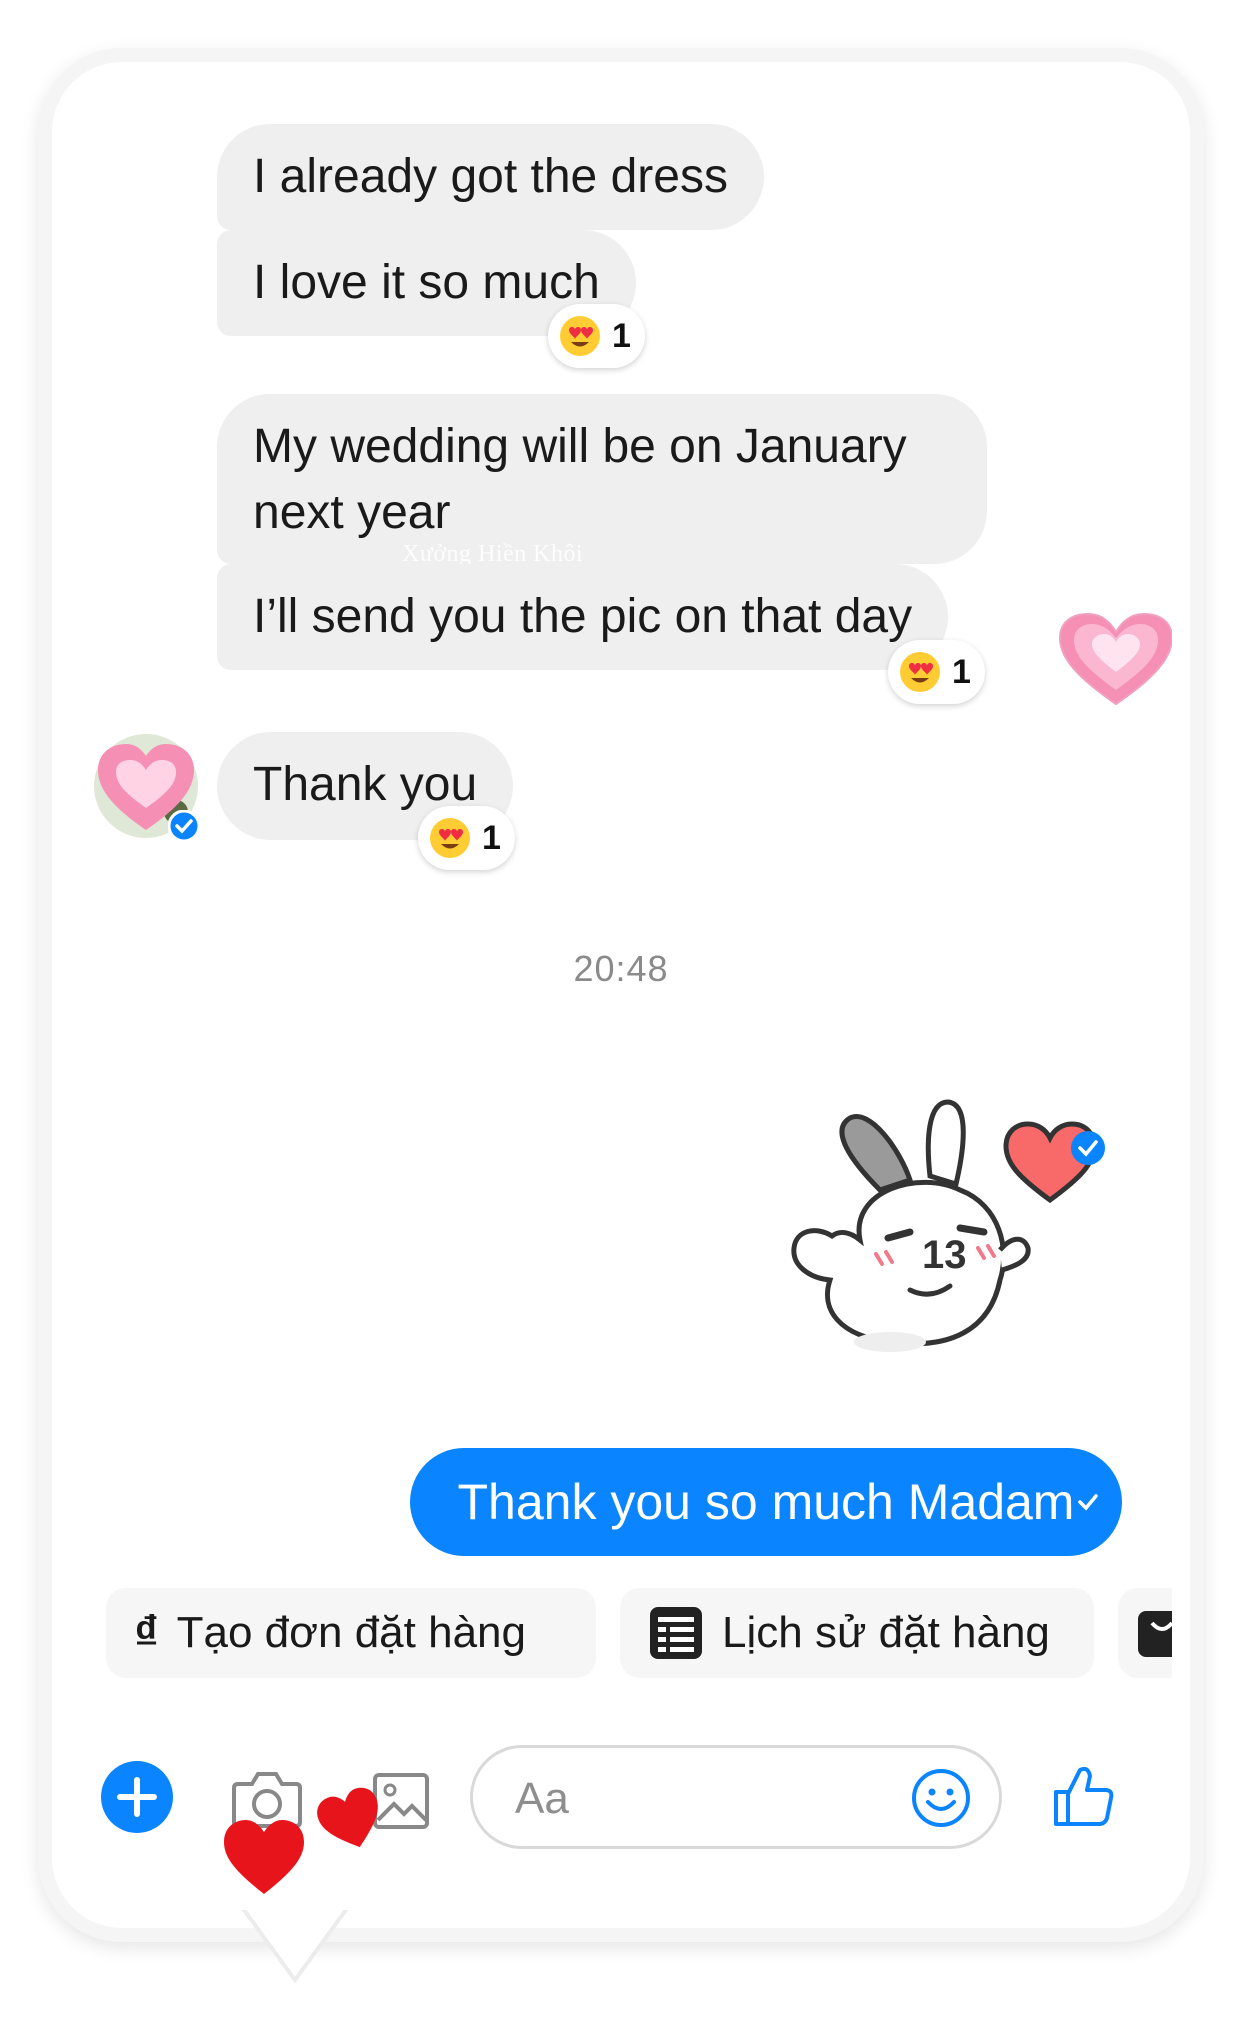  Describe the element at coordinates (766, 1502) in the screenshot. I see `sent-message-bubble: Thank you so much Madam` at that location.